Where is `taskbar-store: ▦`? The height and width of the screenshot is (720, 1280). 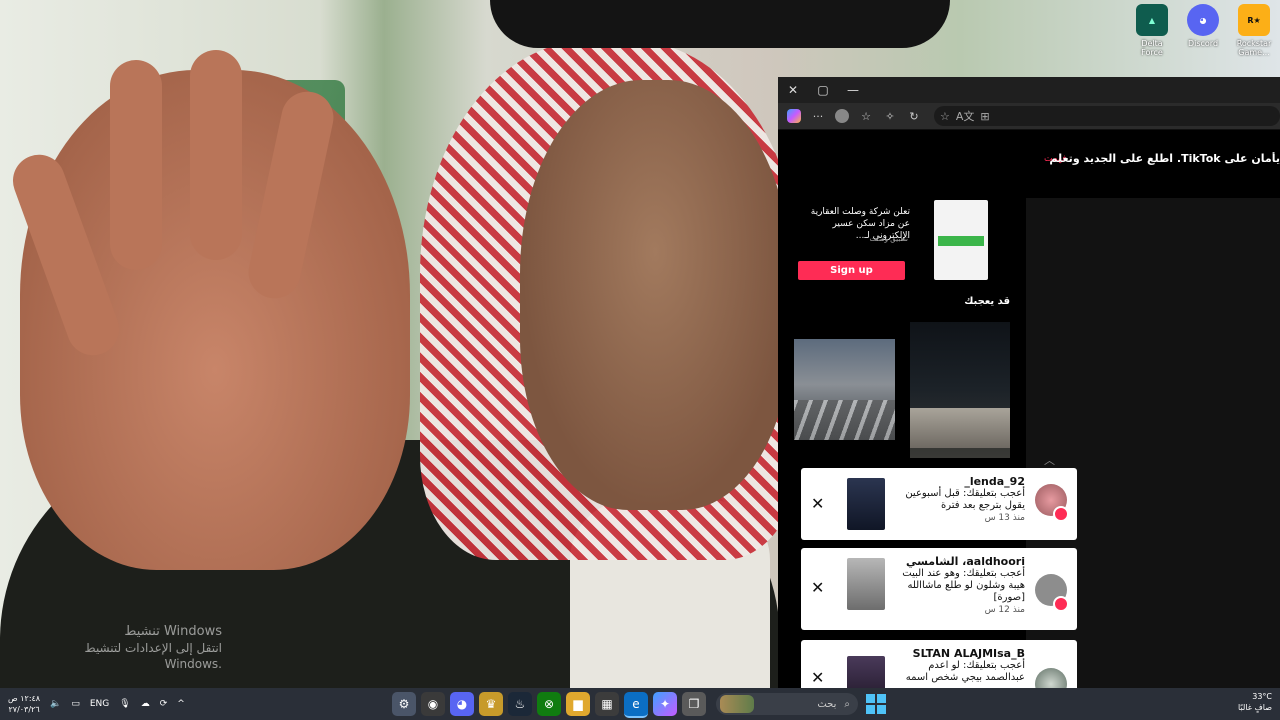
taskbar-store: ▦ is located at coordinates (607, 704).